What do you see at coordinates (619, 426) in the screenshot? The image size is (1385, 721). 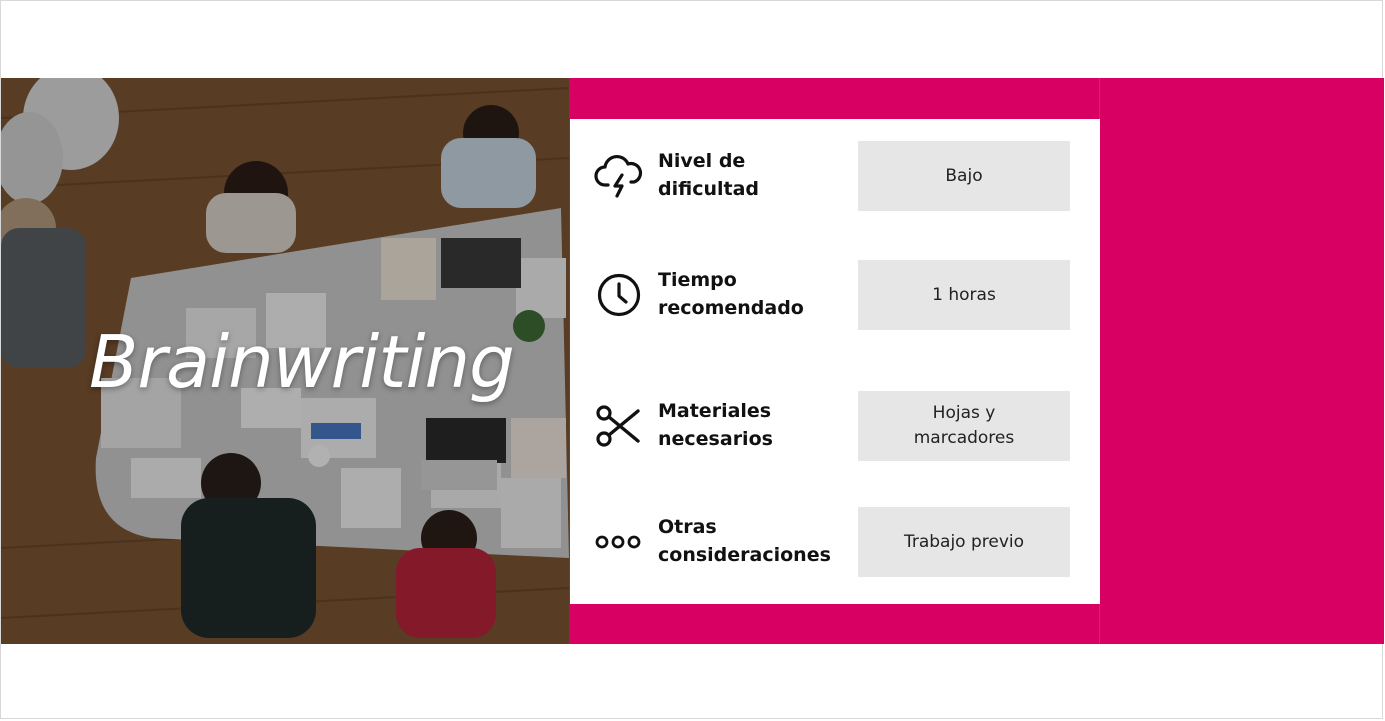 I see `scissors-icon` at bounding box center [619, 426].